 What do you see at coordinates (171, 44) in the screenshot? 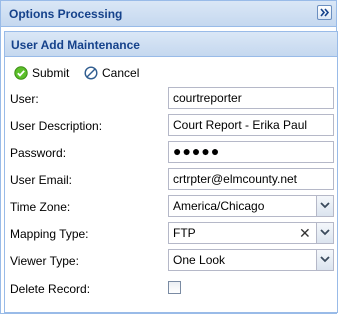
I see `user-add-maintenance-header: User Add Maintenance` at bounding box center [171, 44].